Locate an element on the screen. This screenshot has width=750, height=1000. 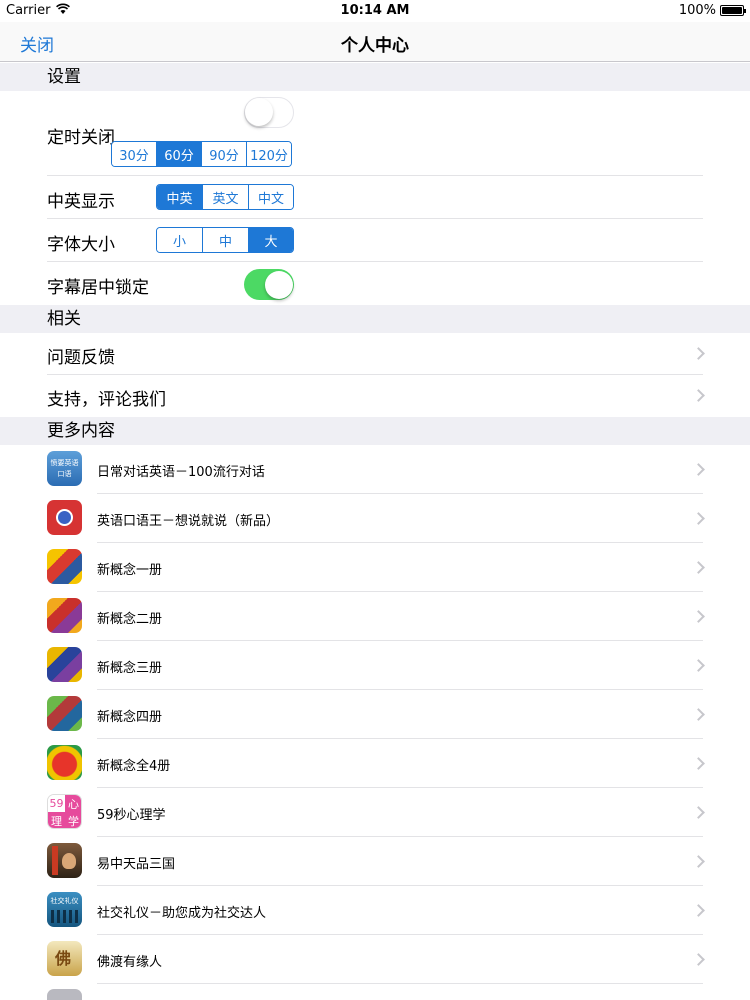
subtitle-lock-label: 字幕居中锁定 is located at coordinates (98, 288).